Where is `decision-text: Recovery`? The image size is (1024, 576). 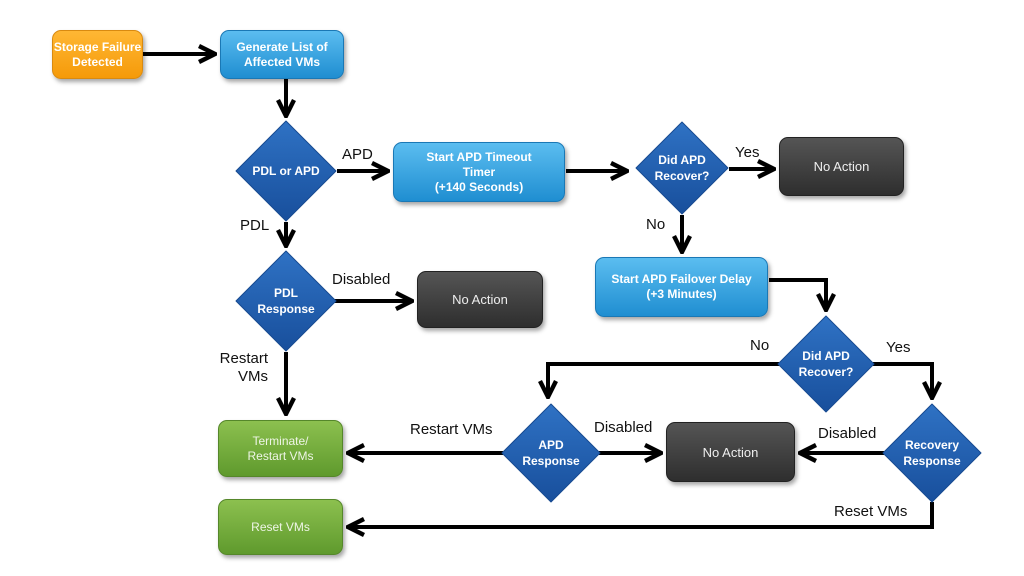
decision-text: Recovery is located at coordinates (932, 445).